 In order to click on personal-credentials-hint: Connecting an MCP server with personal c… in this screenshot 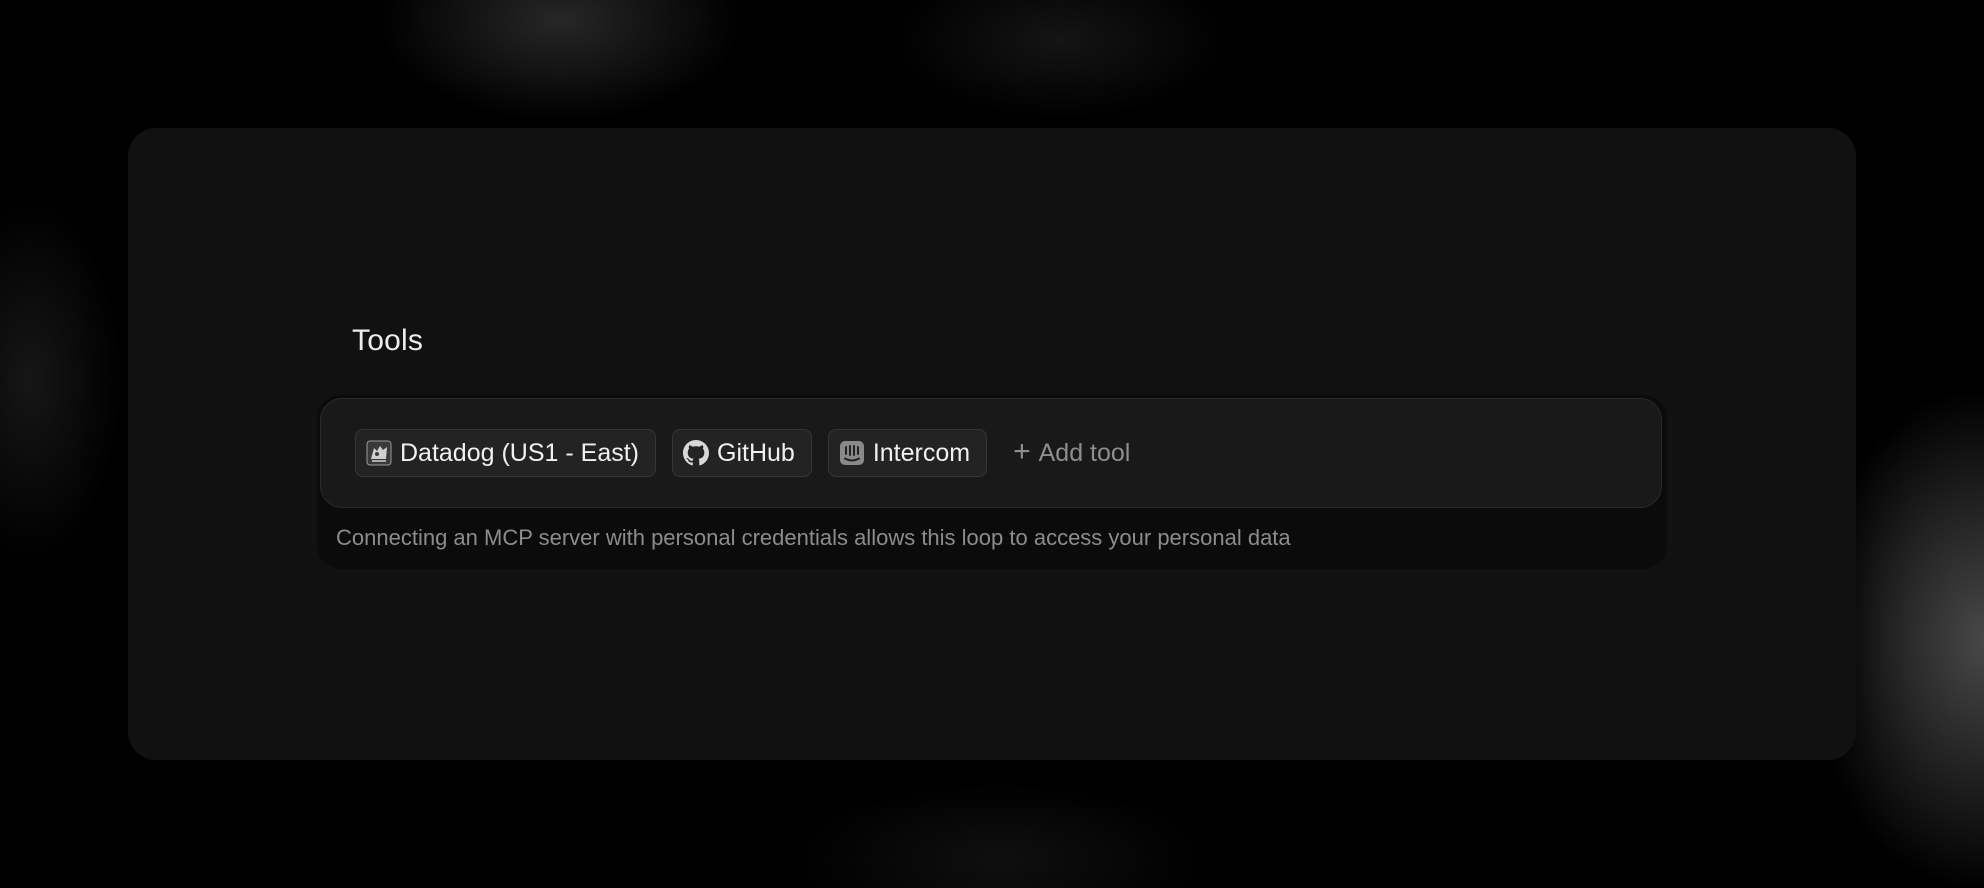, I will do `click(813, 537)`.